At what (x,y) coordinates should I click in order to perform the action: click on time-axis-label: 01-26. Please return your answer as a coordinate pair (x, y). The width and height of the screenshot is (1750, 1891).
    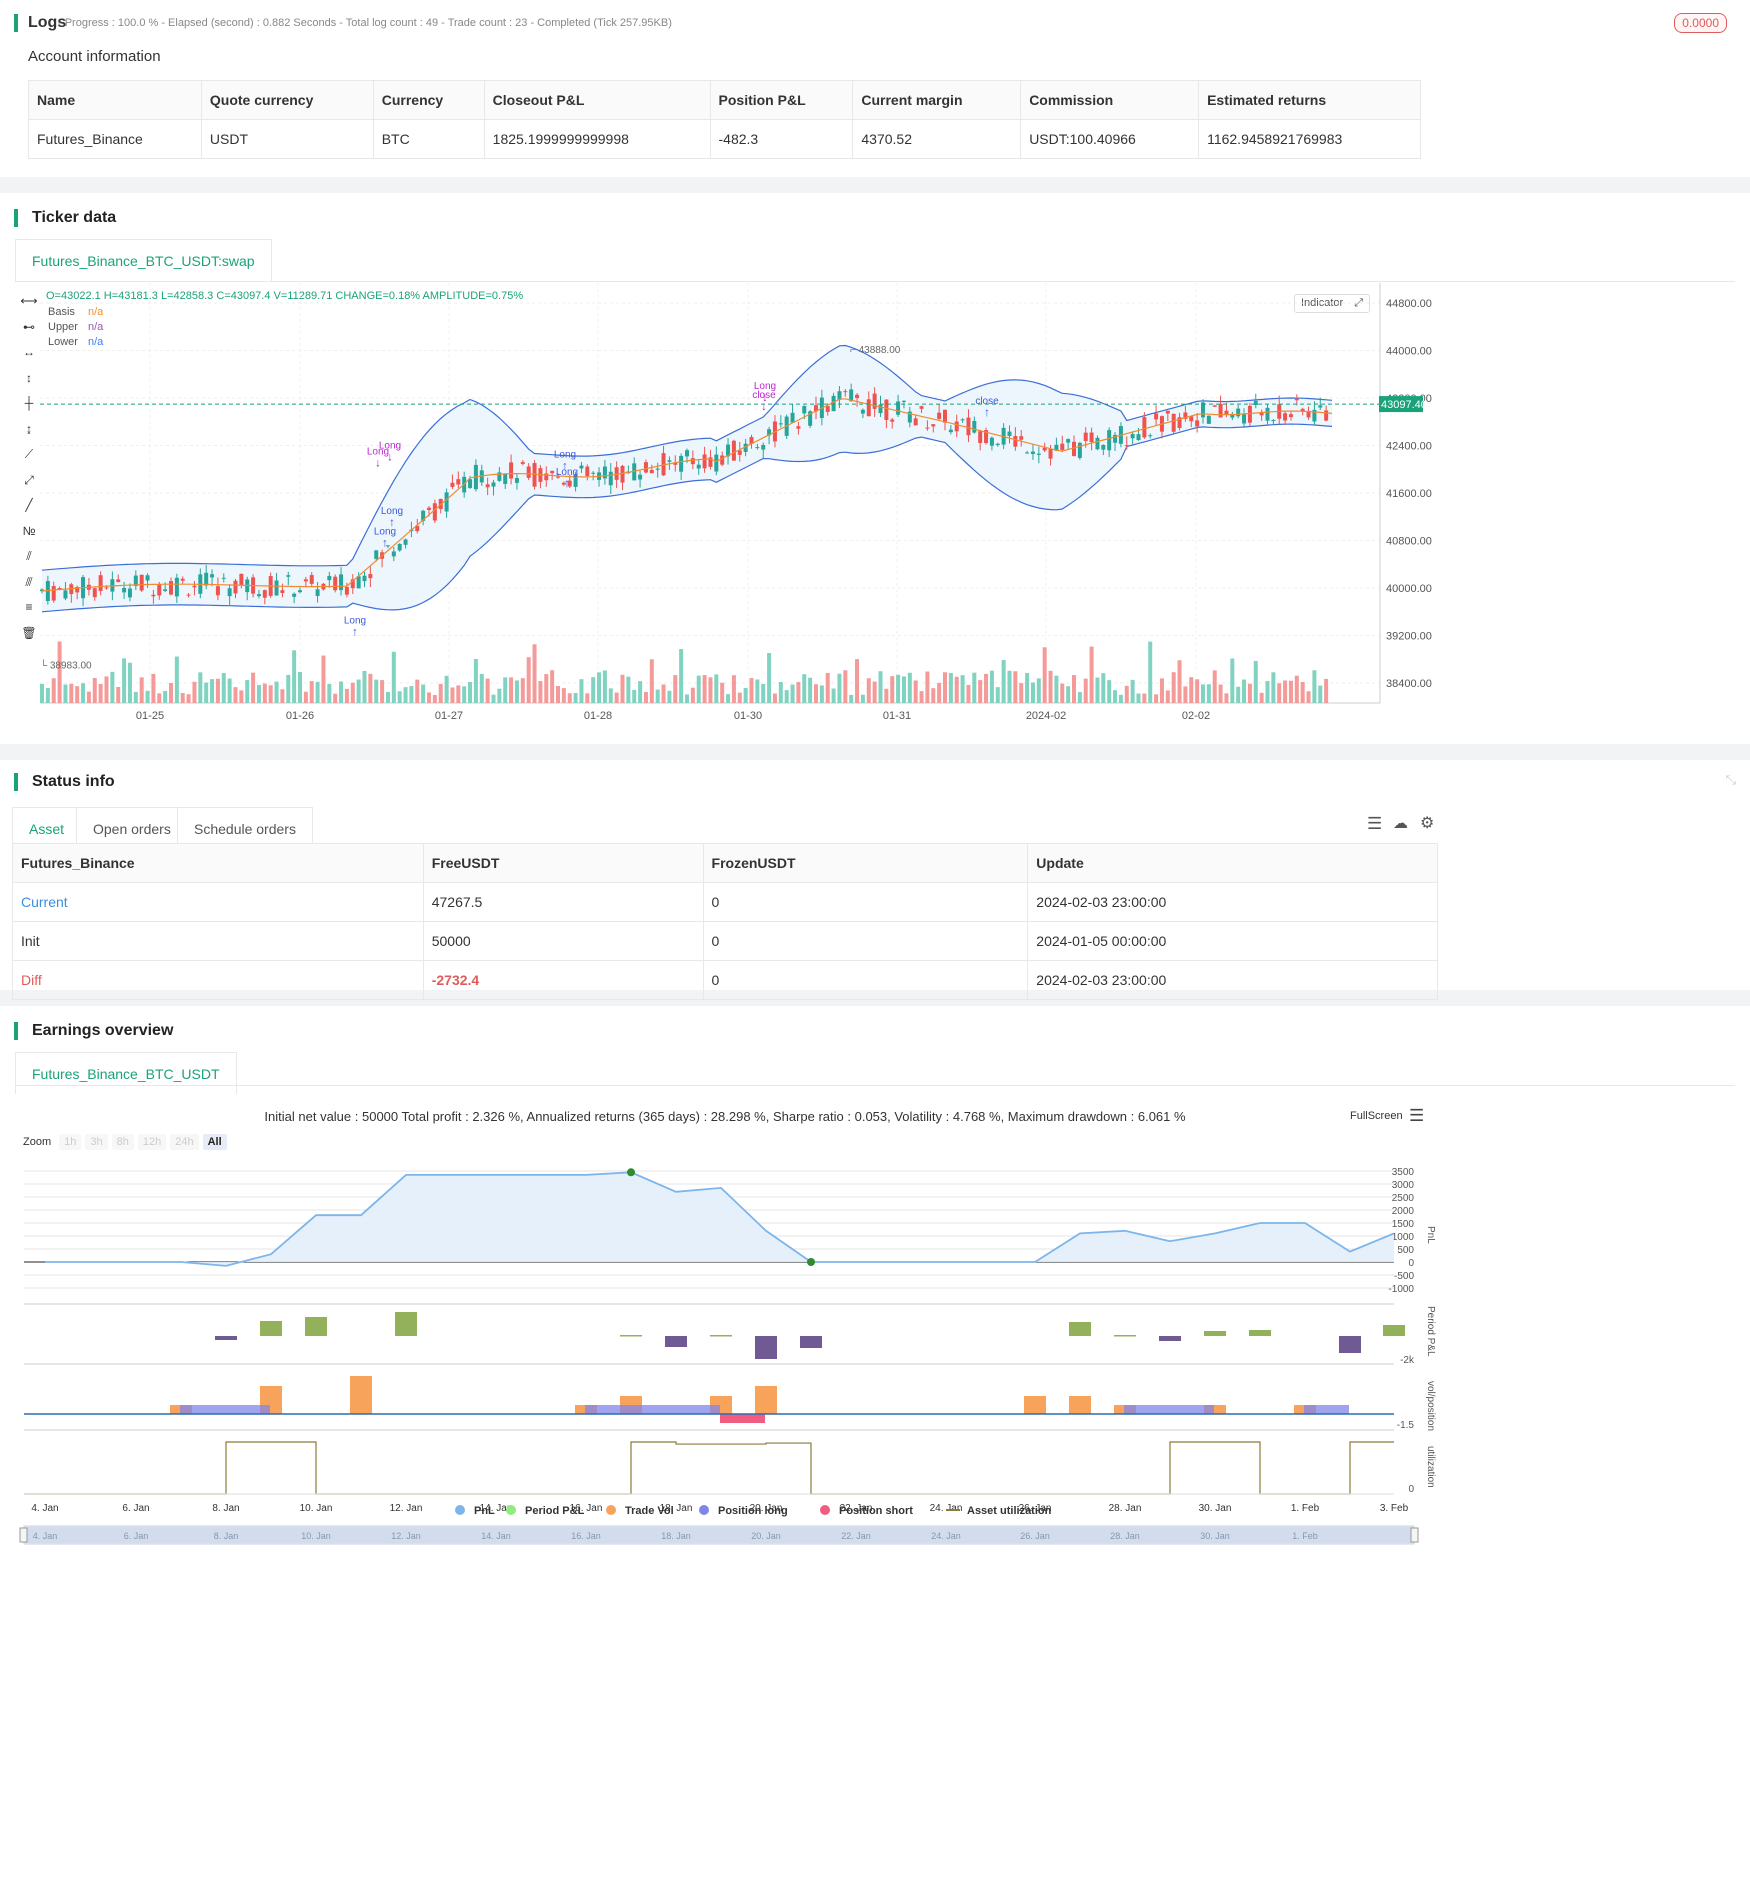
    Looking at the image, I should click on (300, 716).